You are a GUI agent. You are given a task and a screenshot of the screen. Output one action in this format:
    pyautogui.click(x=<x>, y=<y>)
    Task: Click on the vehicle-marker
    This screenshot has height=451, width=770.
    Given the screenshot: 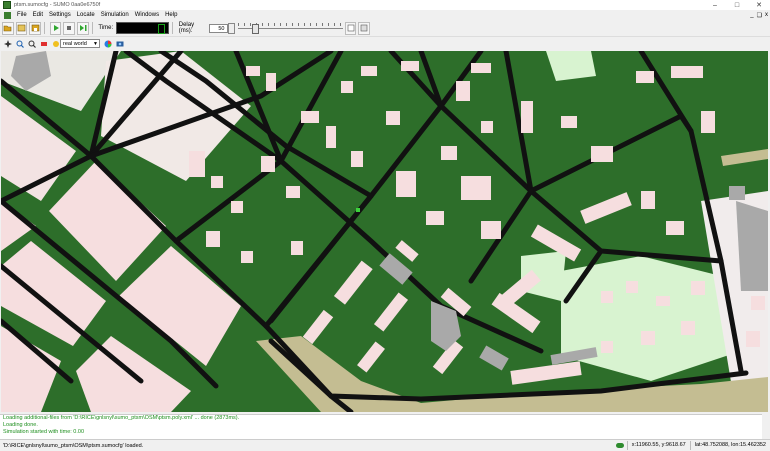 What is the action you would take?
    pyautogui.click(x=358, y=210)
    